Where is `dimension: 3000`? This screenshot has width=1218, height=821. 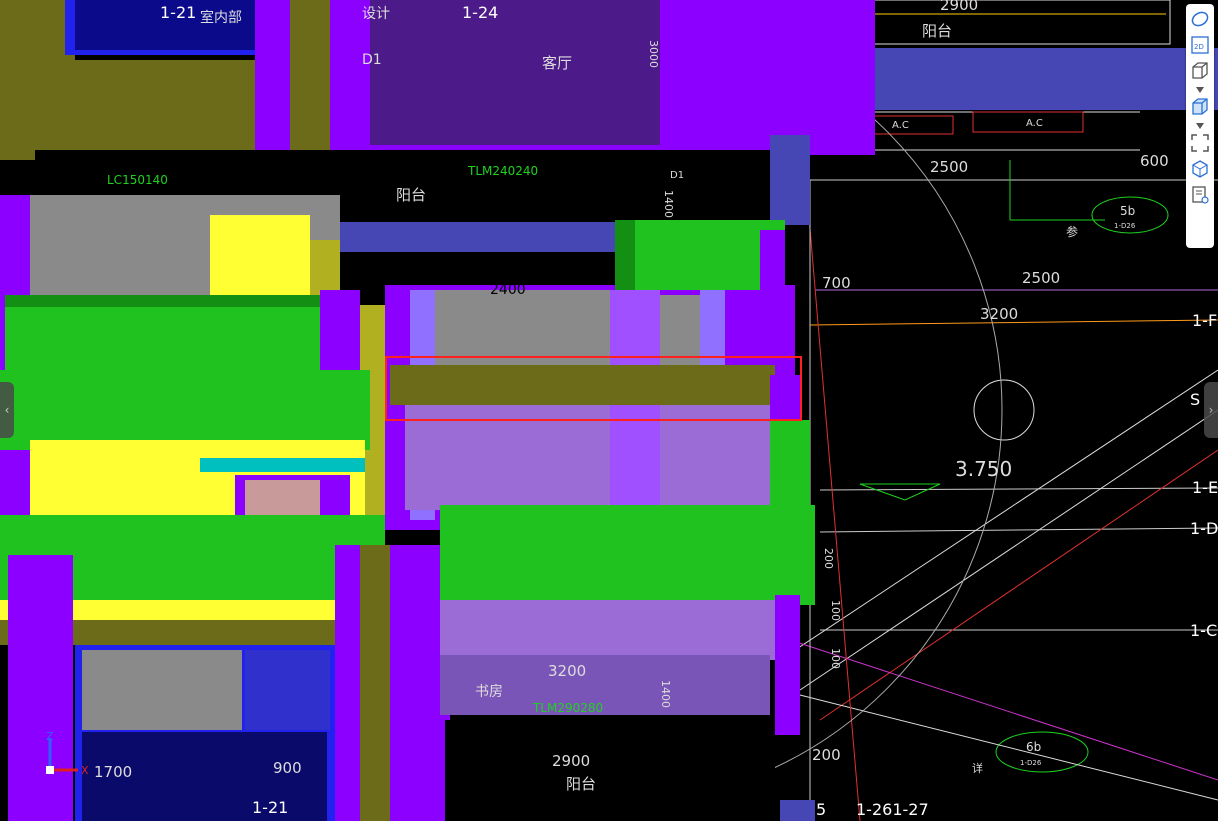
dimension: 3000 is located at coordinates (653, 54).